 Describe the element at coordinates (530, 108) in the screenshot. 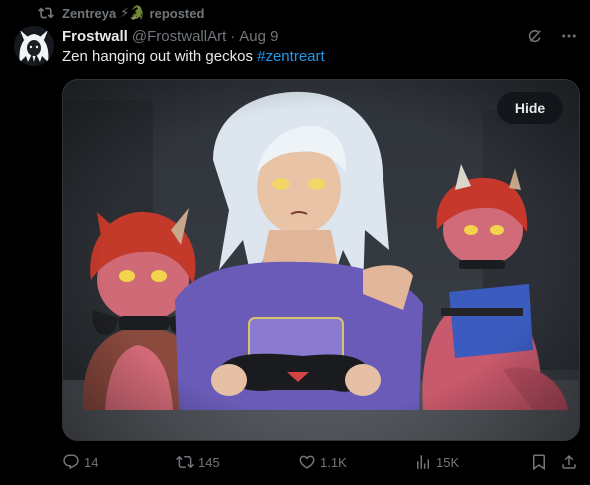

I see `hide-button: Hide` at that location.